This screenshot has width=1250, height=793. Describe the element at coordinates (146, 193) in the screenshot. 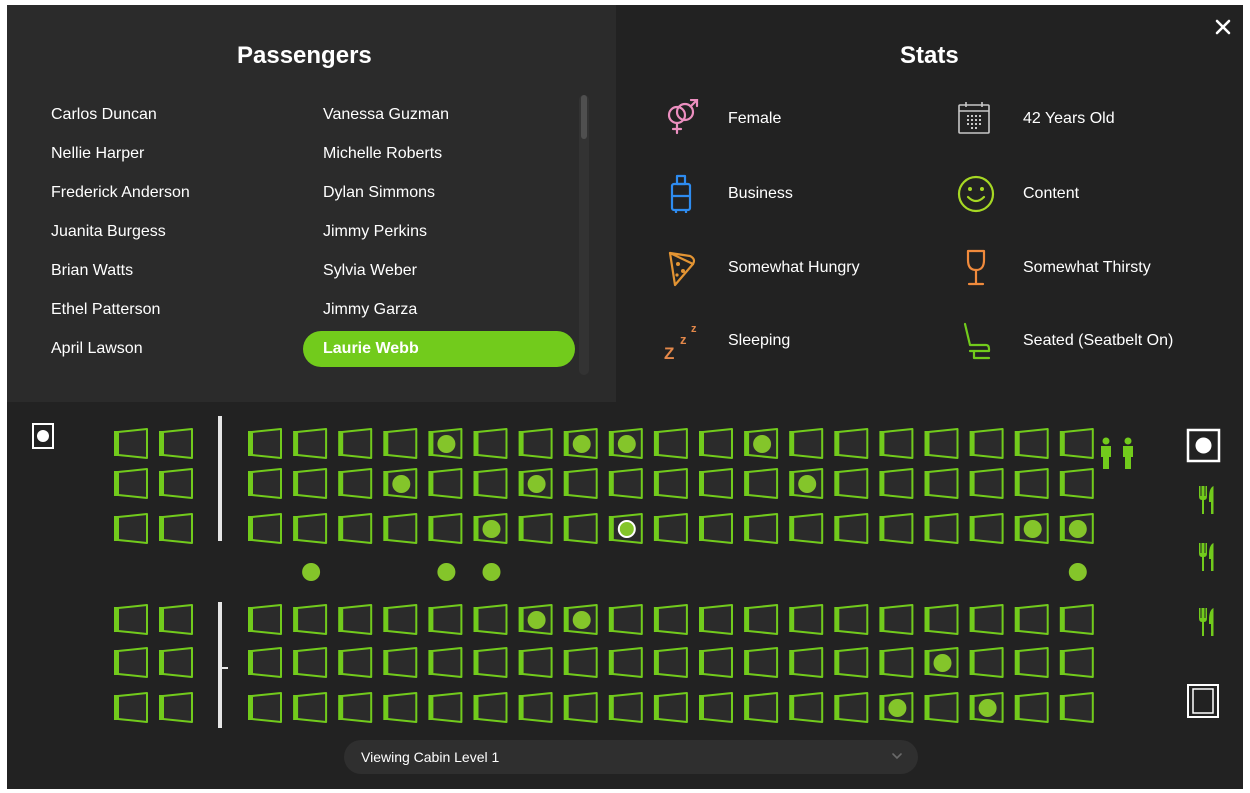

I see `passenger-item: Frederick Anderson` at that location.